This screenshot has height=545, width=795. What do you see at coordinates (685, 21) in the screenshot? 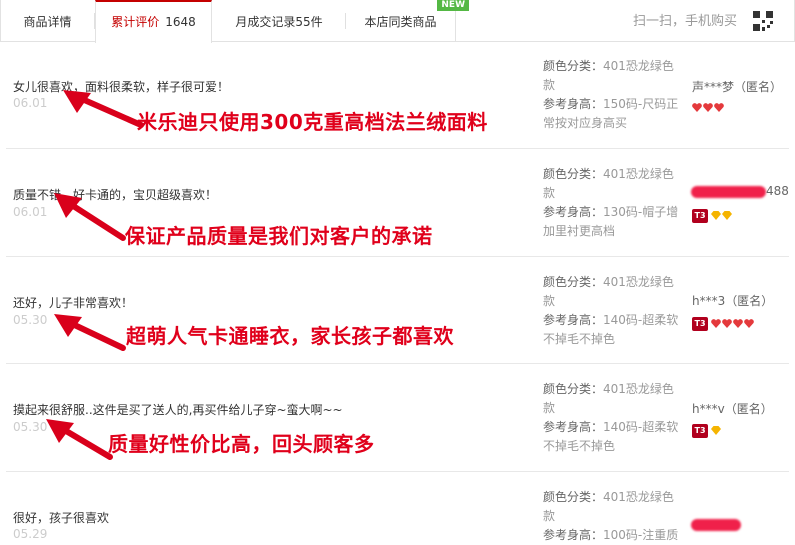
I see `scan-to-buy-text: 扫一扫，手机购买` at bounding box center [685, 21].